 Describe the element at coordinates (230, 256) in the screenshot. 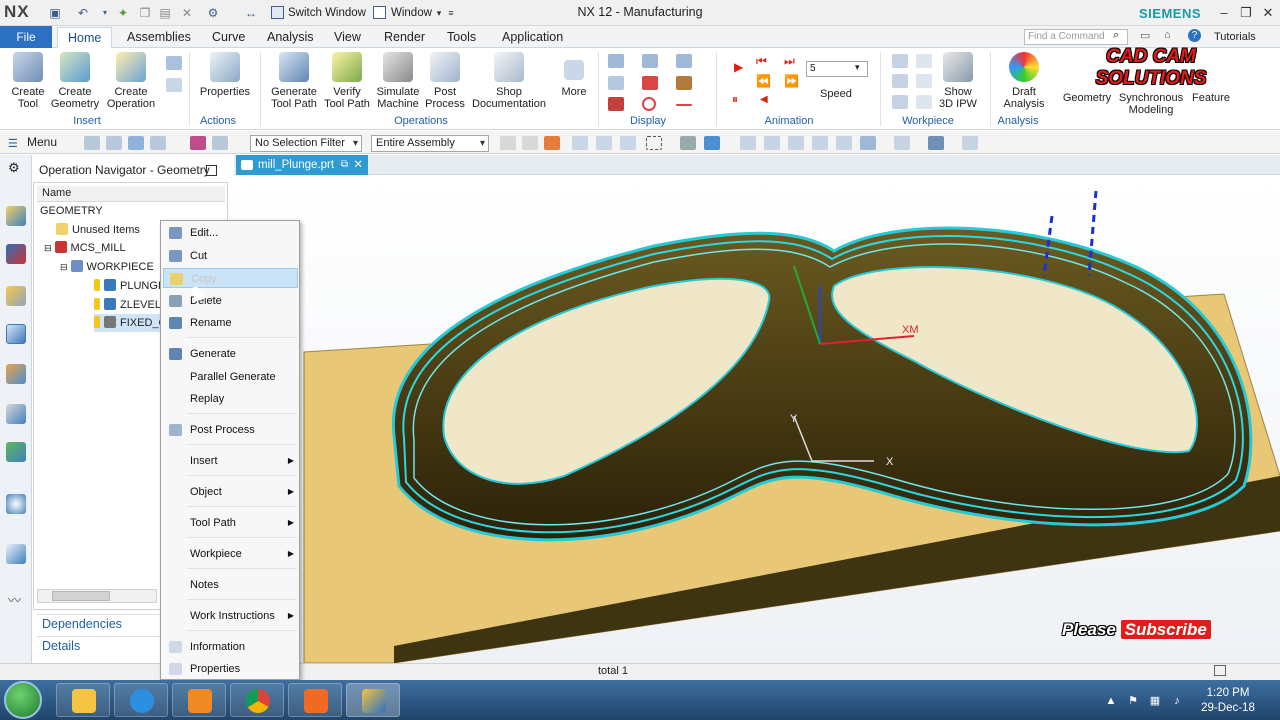

I see `menu-item-cut: Cut` at that location.